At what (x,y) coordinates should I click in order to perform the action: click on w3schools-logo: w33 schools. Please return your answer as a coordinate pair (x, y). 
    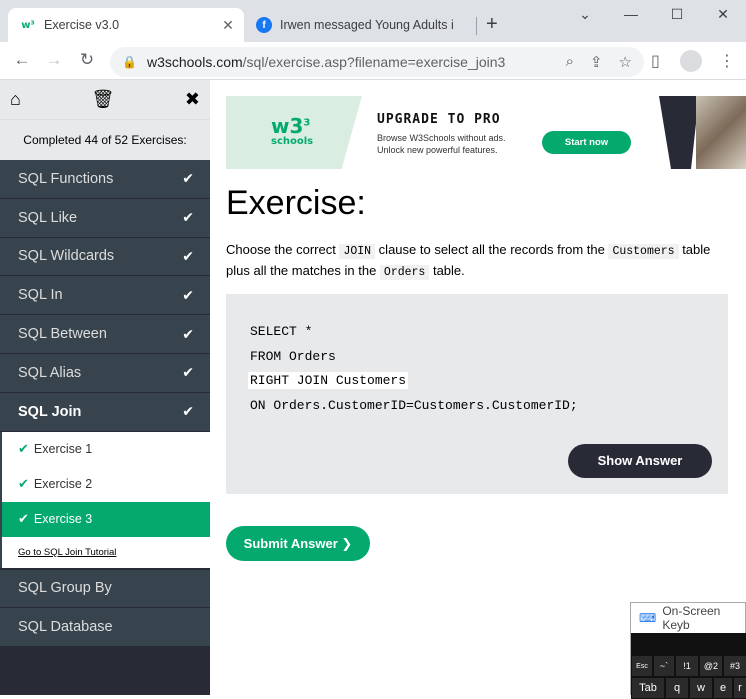
    Looking at the image, I should click on (292, 130).